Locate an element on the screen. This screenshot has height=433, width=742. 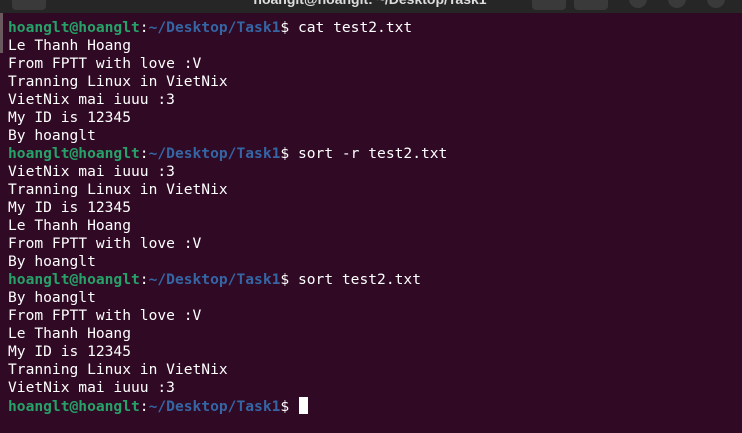
text-cursor is located at coordinates (303, 405).